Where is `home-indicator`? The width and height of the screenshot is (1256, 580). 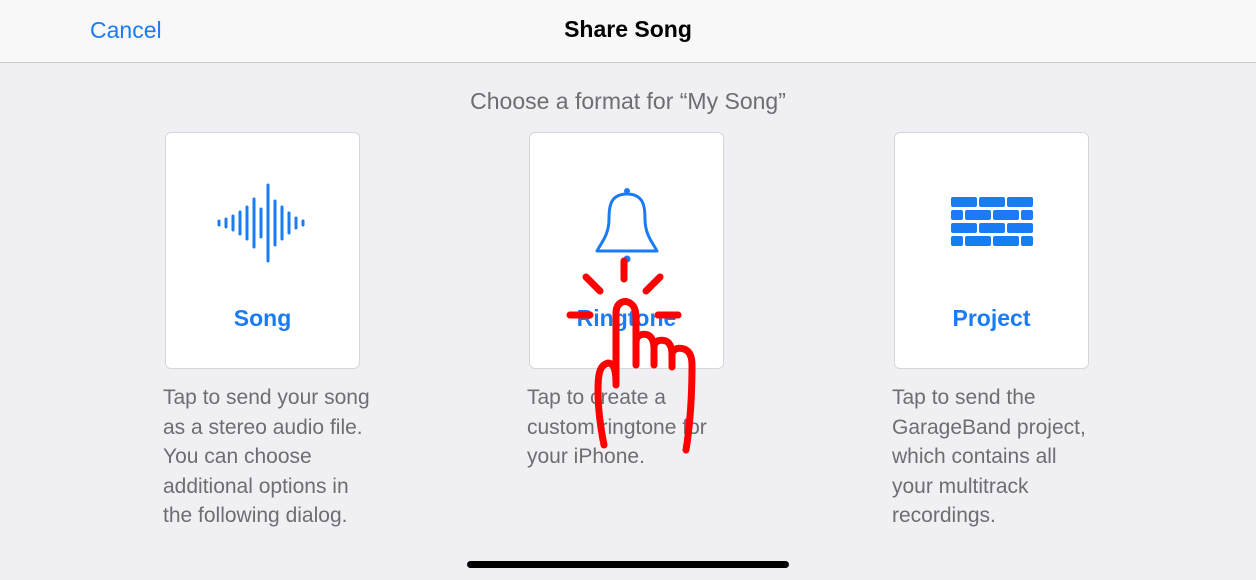 home-indicator is located at coordinates (628, 564).